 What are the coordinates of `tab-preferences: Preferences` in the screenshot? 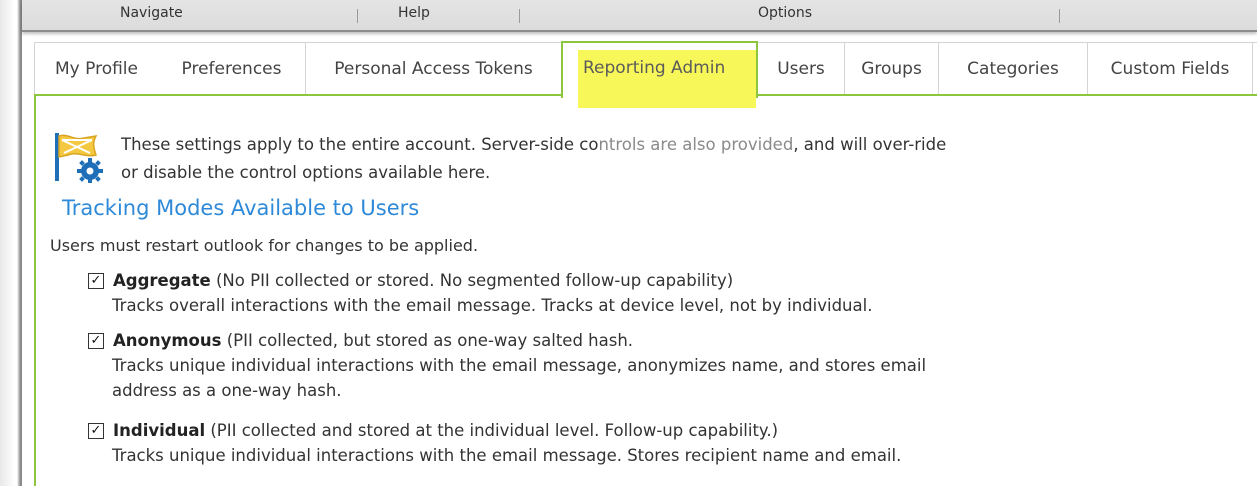 It's located at (232, 68).